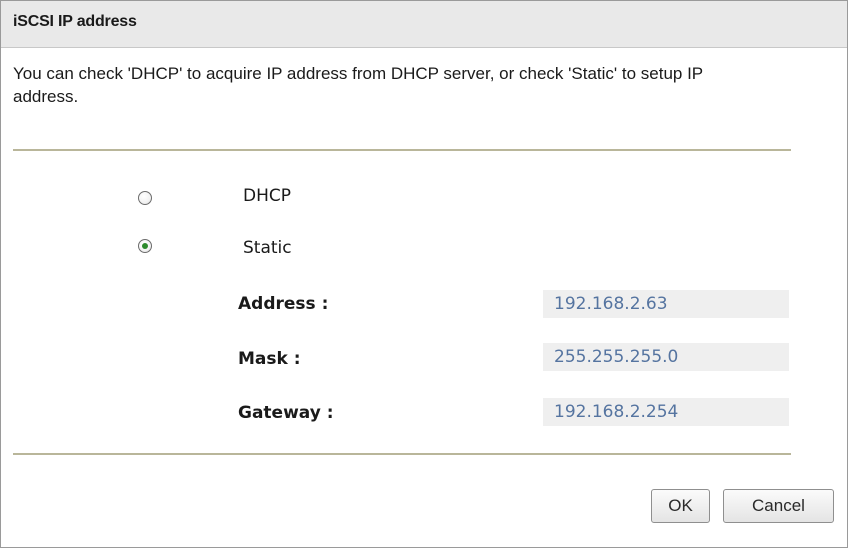 The image size is (848, 548). I want to click on static-radio, so click(145, 246).